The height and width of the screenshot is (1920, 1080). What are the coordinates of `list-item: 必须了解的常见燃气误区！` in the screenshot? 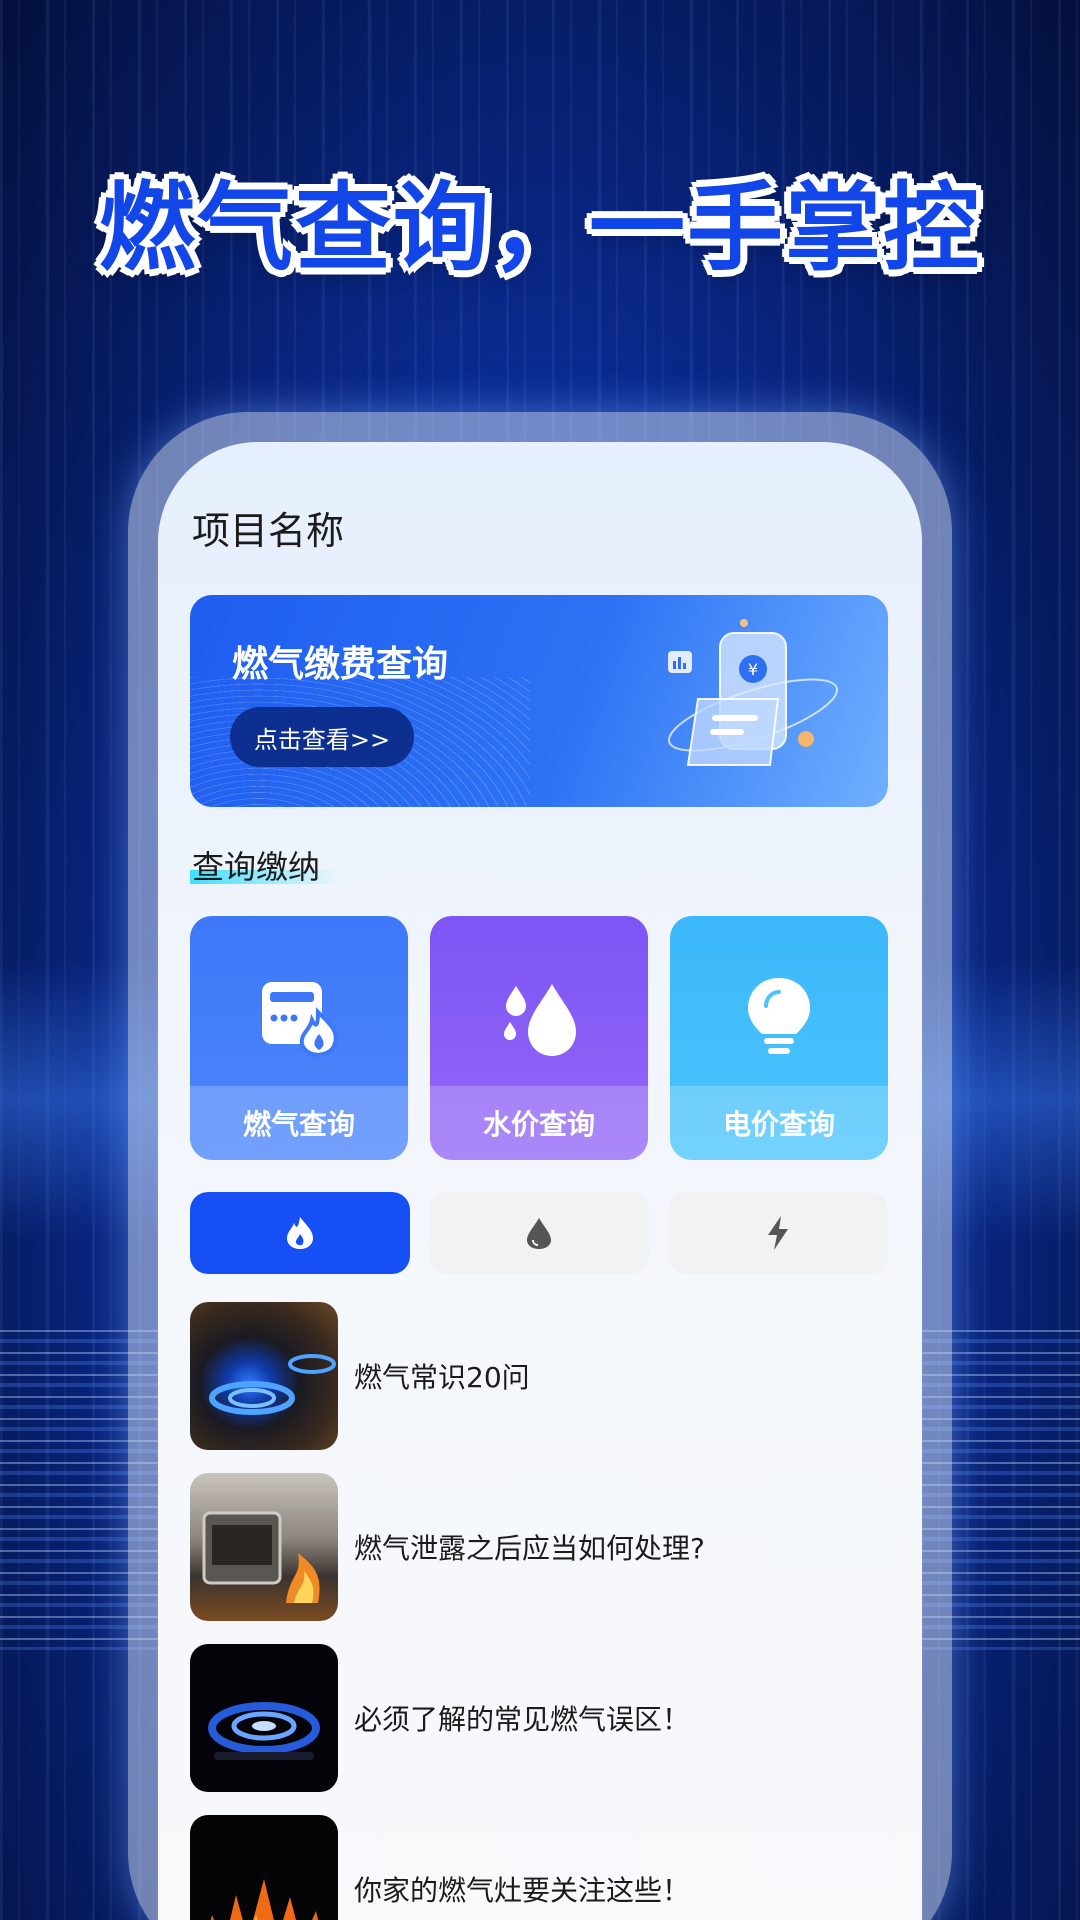 It's located at (539, 1718).